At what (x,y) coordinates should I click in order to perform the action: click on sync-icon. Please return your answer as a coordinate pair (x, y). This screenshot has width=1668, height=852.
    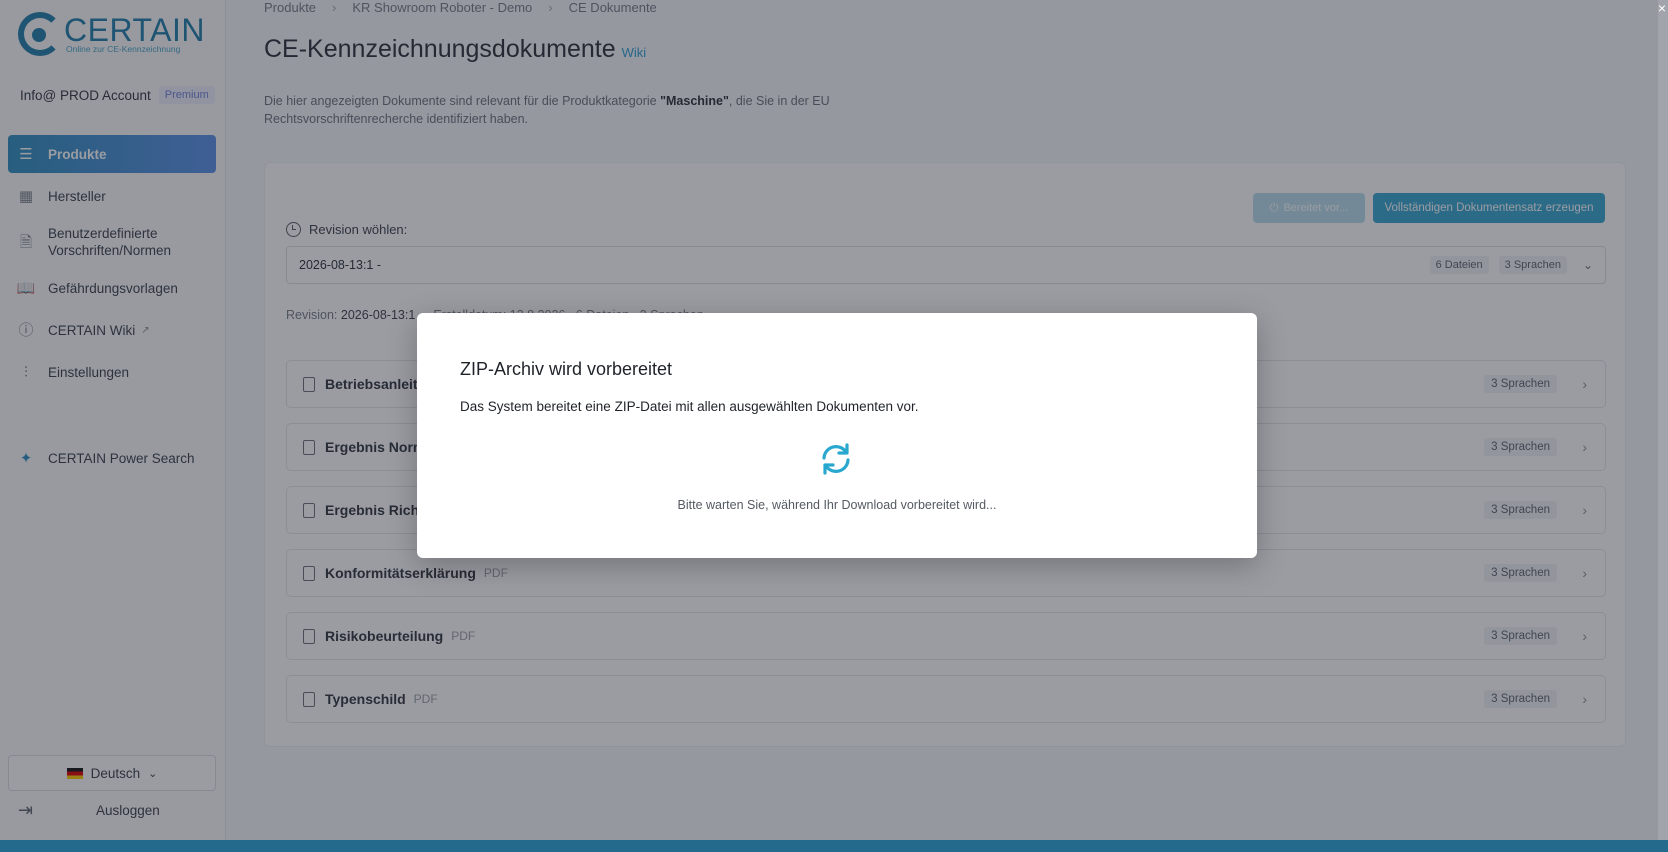
    Looking at the image, I should click on (836, 459).